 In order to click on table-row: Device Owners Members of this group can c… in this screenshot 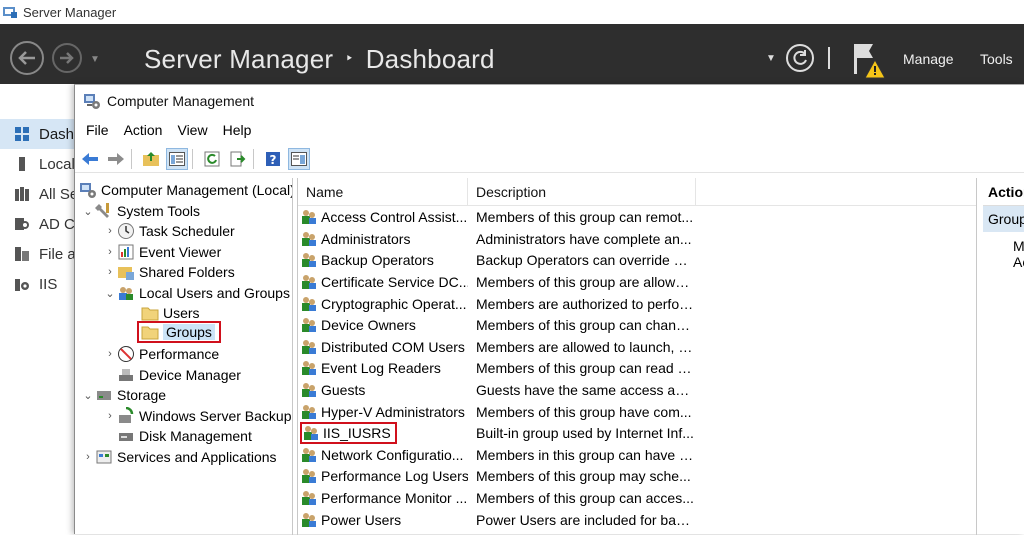, I will do `click(637, 326)`.